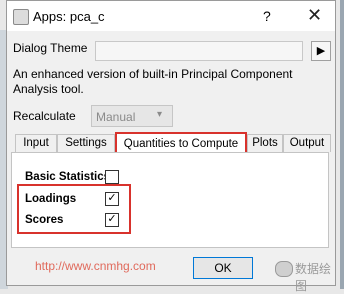 This screenshot has height=294, width=344. What do you see at coordinates (21, 17) in the screenshot?
I see `app-icon` at bounding box center [21, 17].